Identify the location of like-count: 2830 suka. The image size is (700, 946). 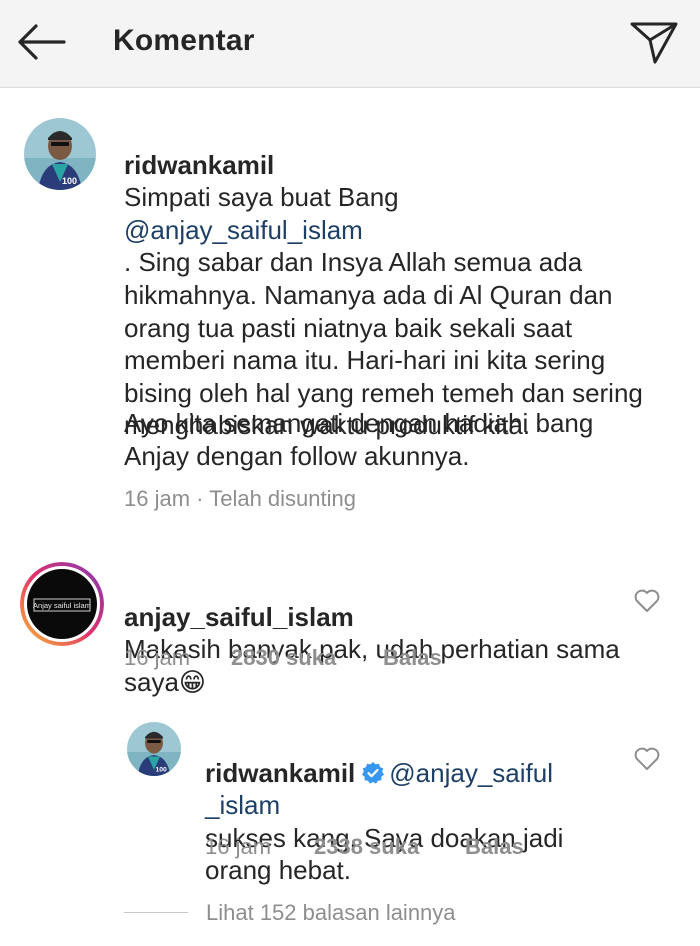
(283, 658).